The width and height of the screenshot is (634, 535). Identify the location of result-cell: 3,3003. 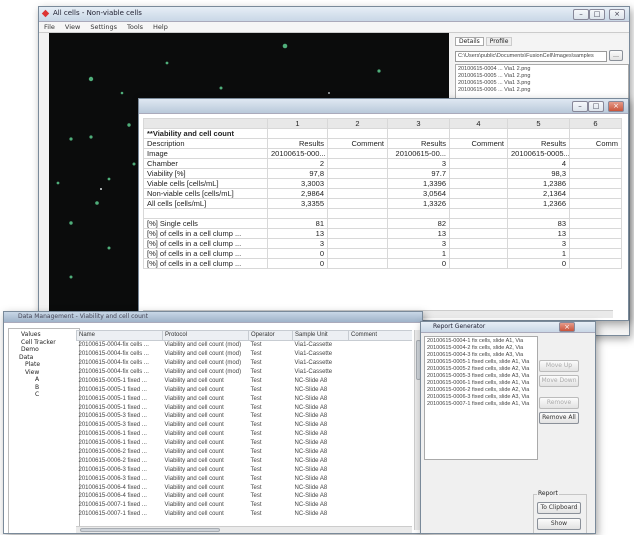
(297, 183).